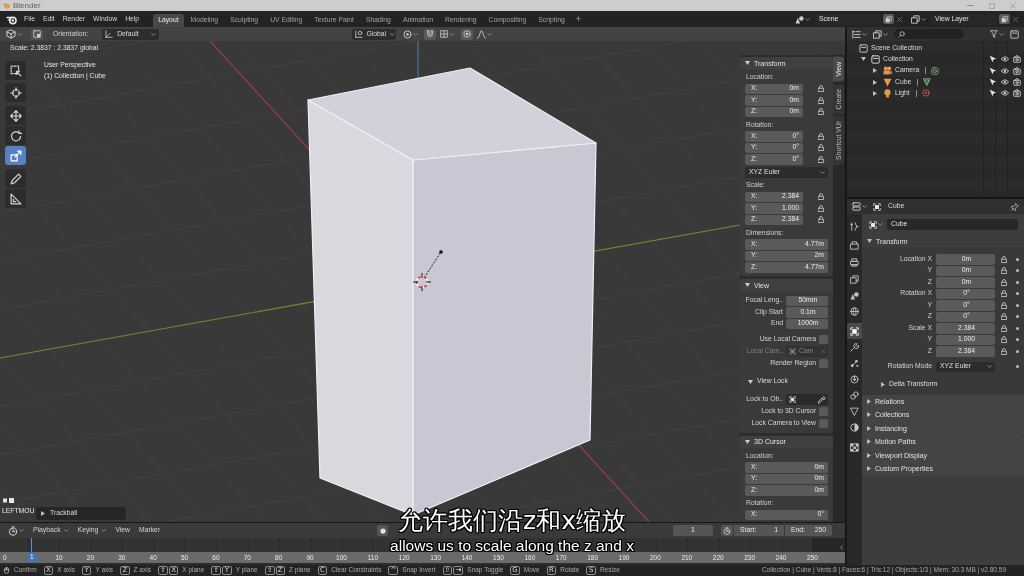 This screenshot has height=576, width=1024. I want to click on square-icon, so click(37, 34).